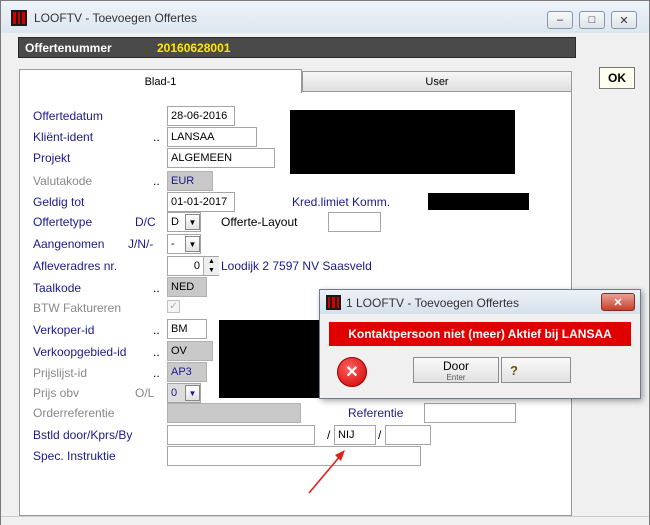  Describe the element at coordinates (212, 137) in the screenshot. I see `klient-field: LANSAA` at that location.